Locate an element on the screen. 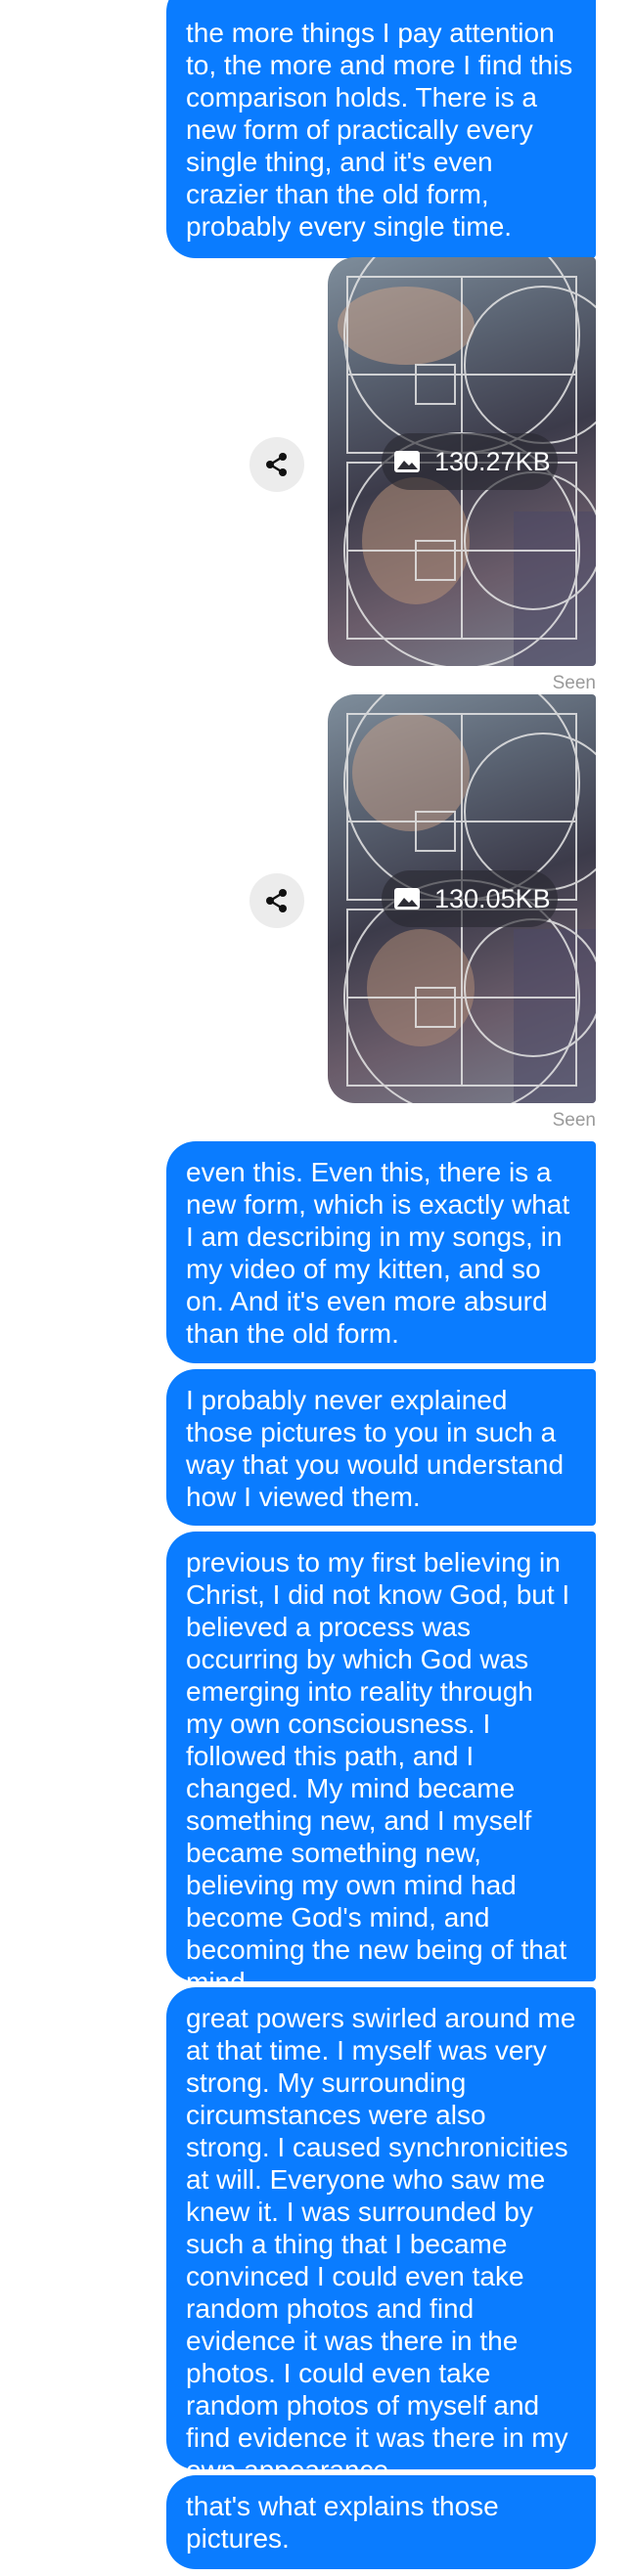 This screenshot has width=634, height=2576. file-size-pill: 130.27KB is located at coordinates (470, 461).